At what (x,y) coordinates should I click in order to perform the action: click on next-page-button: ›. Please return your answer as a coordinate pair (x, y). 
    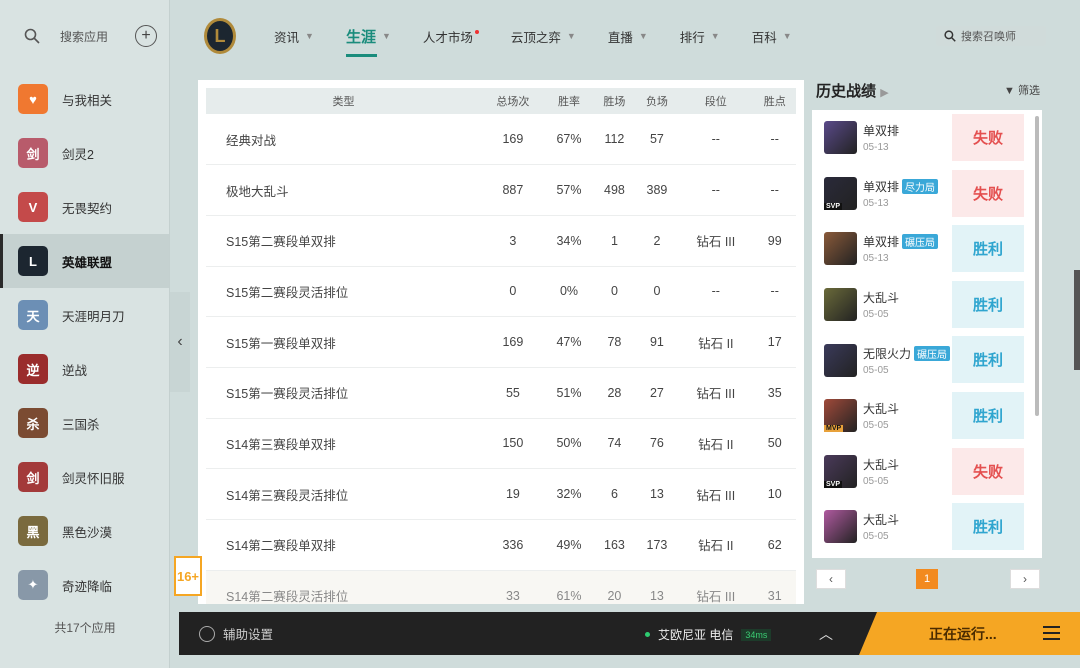
    Looking at the image, I should click on (1025, 579).